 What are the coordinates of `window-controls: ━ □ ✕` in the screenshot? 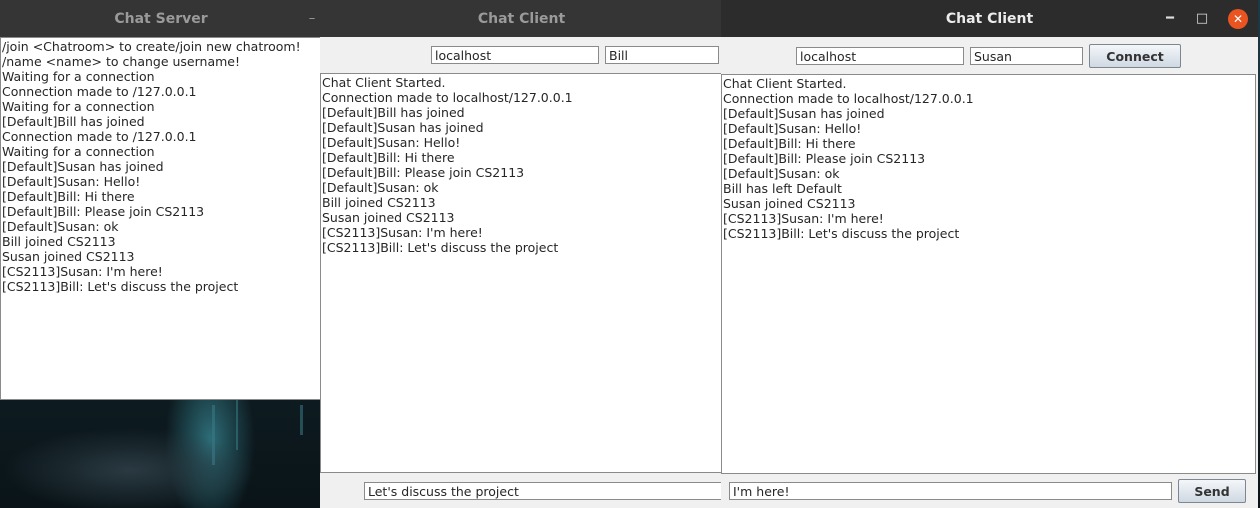 It's located at (1206, 18).